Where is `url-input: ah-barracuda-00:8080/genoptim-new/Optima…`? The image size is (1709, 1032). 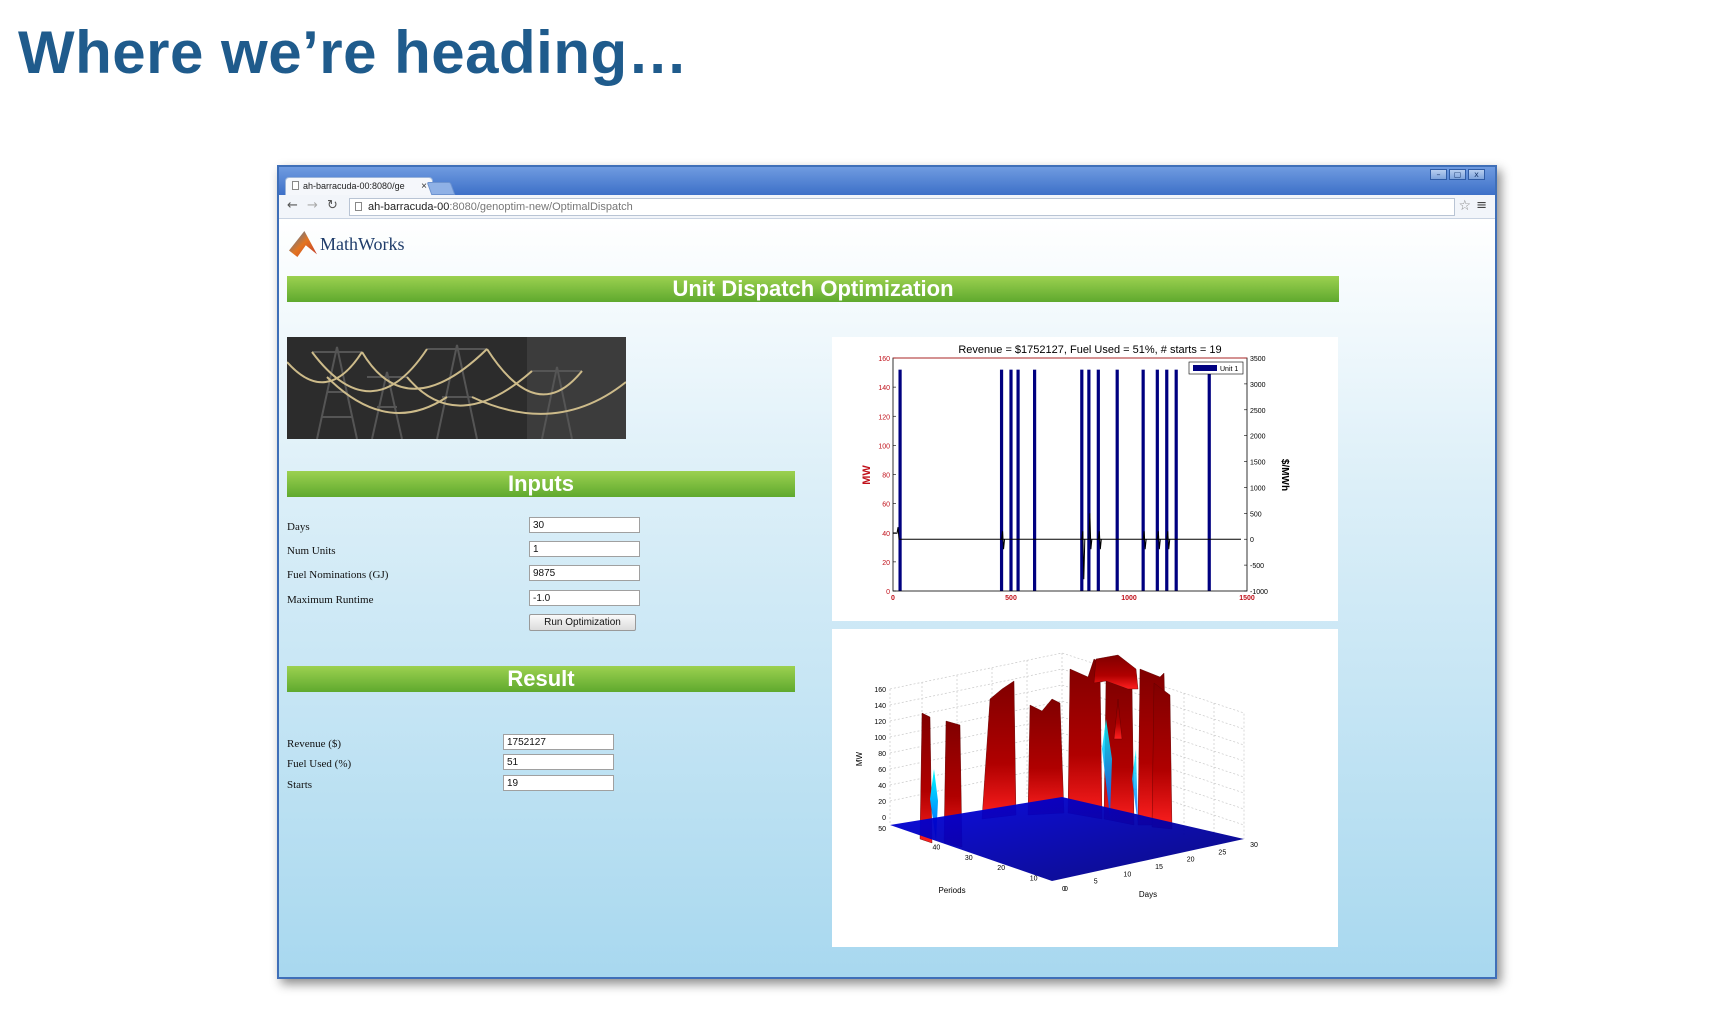 url-input: ah-barracuda-00:8080/genoptim-new/Optima… is located at coordinates (902, 207).